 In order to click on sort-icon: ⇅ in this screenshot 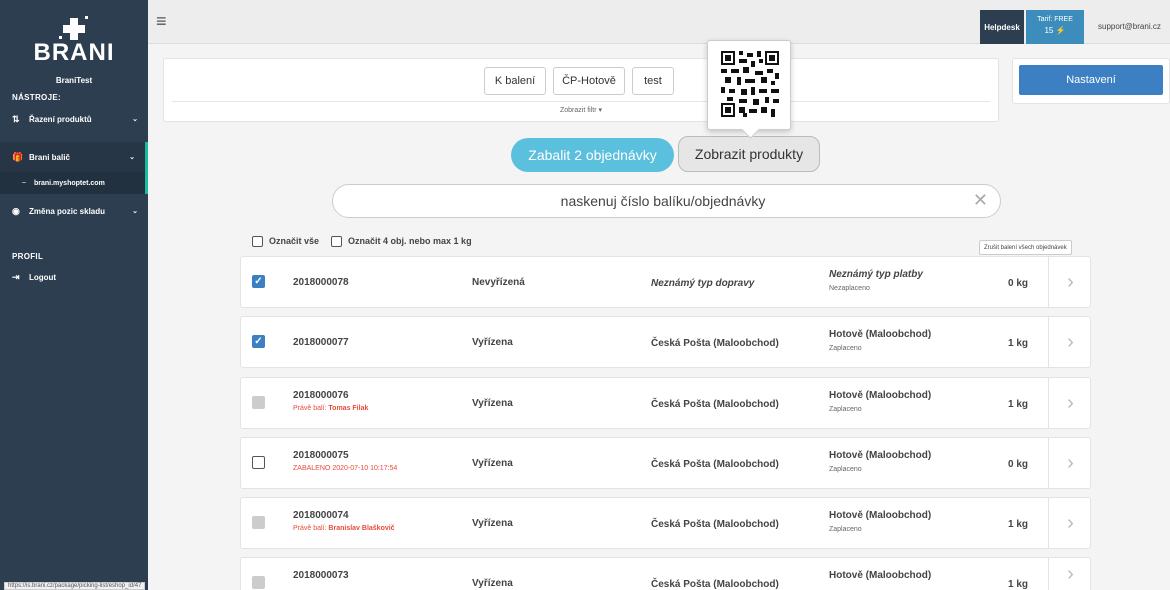, I will do `click(16, 118)`.